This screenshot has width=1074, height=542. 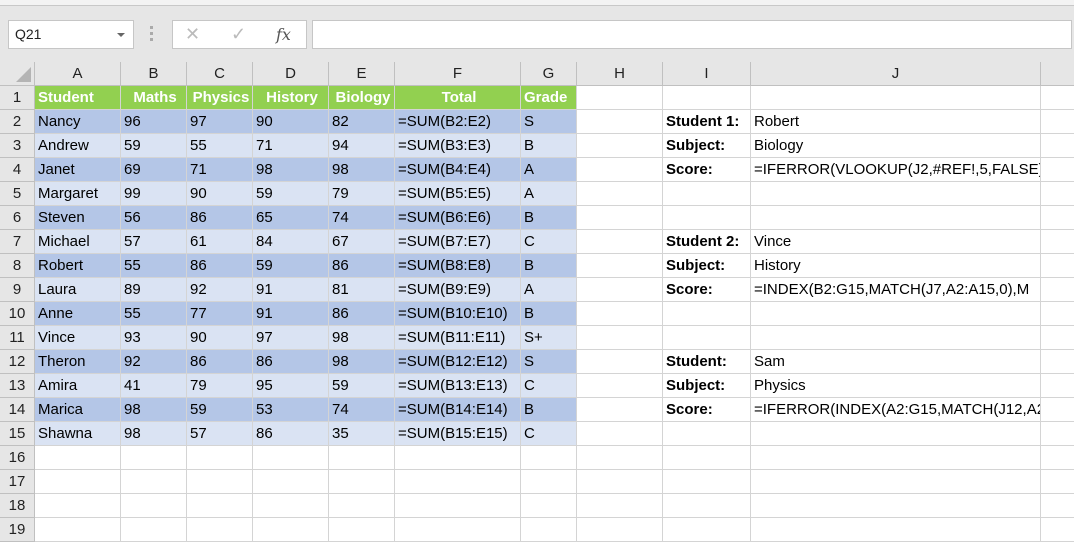 What do you see at coordinates (896, 290) in the screenshot?
I see `lookup-value: =INDEX(B2:G15,MATCH(J7,A2:A15,0),M` at bounding box center [896, 290].